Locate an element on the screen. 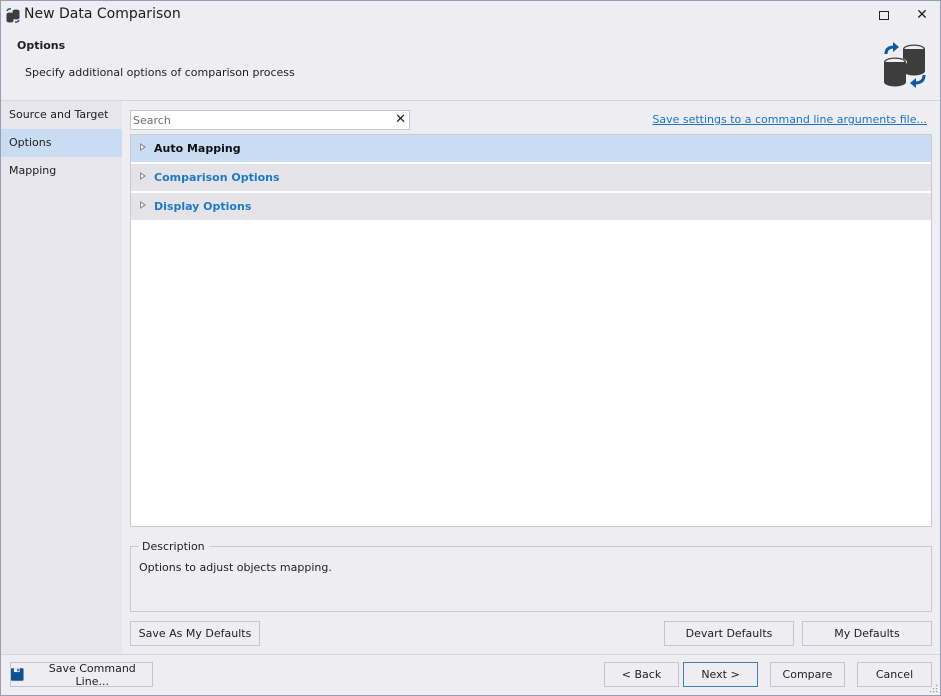 This screenshot has width=941, height=696. title-bar: New Data Comparison ✕ is located at coordinates (470, 15).